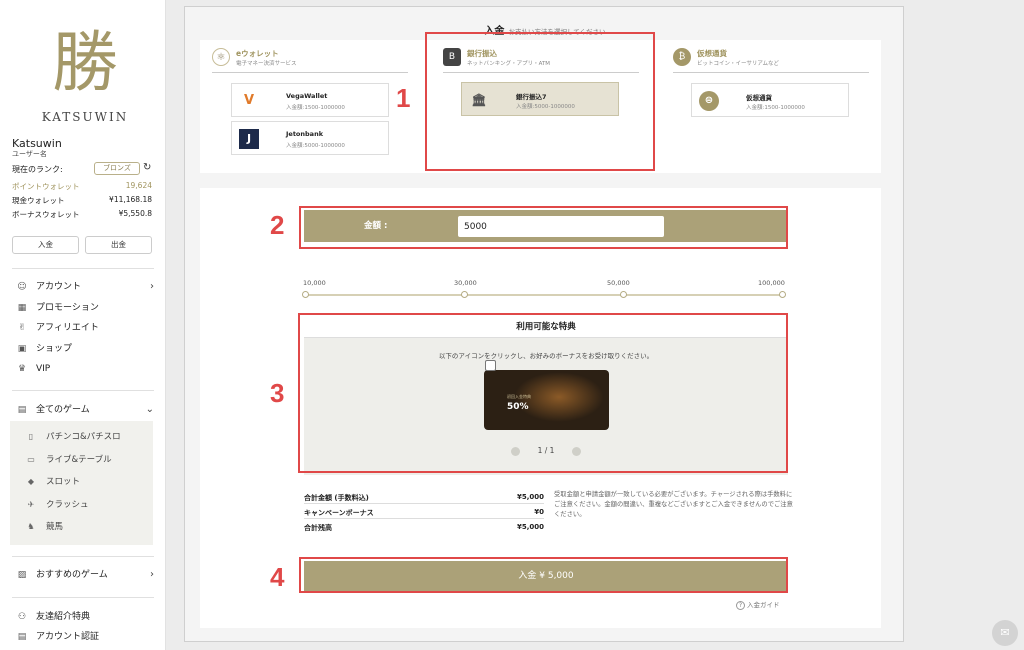 This screenshot has width=1024, height=650. Describe the element at coordinates (54, 349) in the screenshot. I see `nav-label: ショップ` at that location.